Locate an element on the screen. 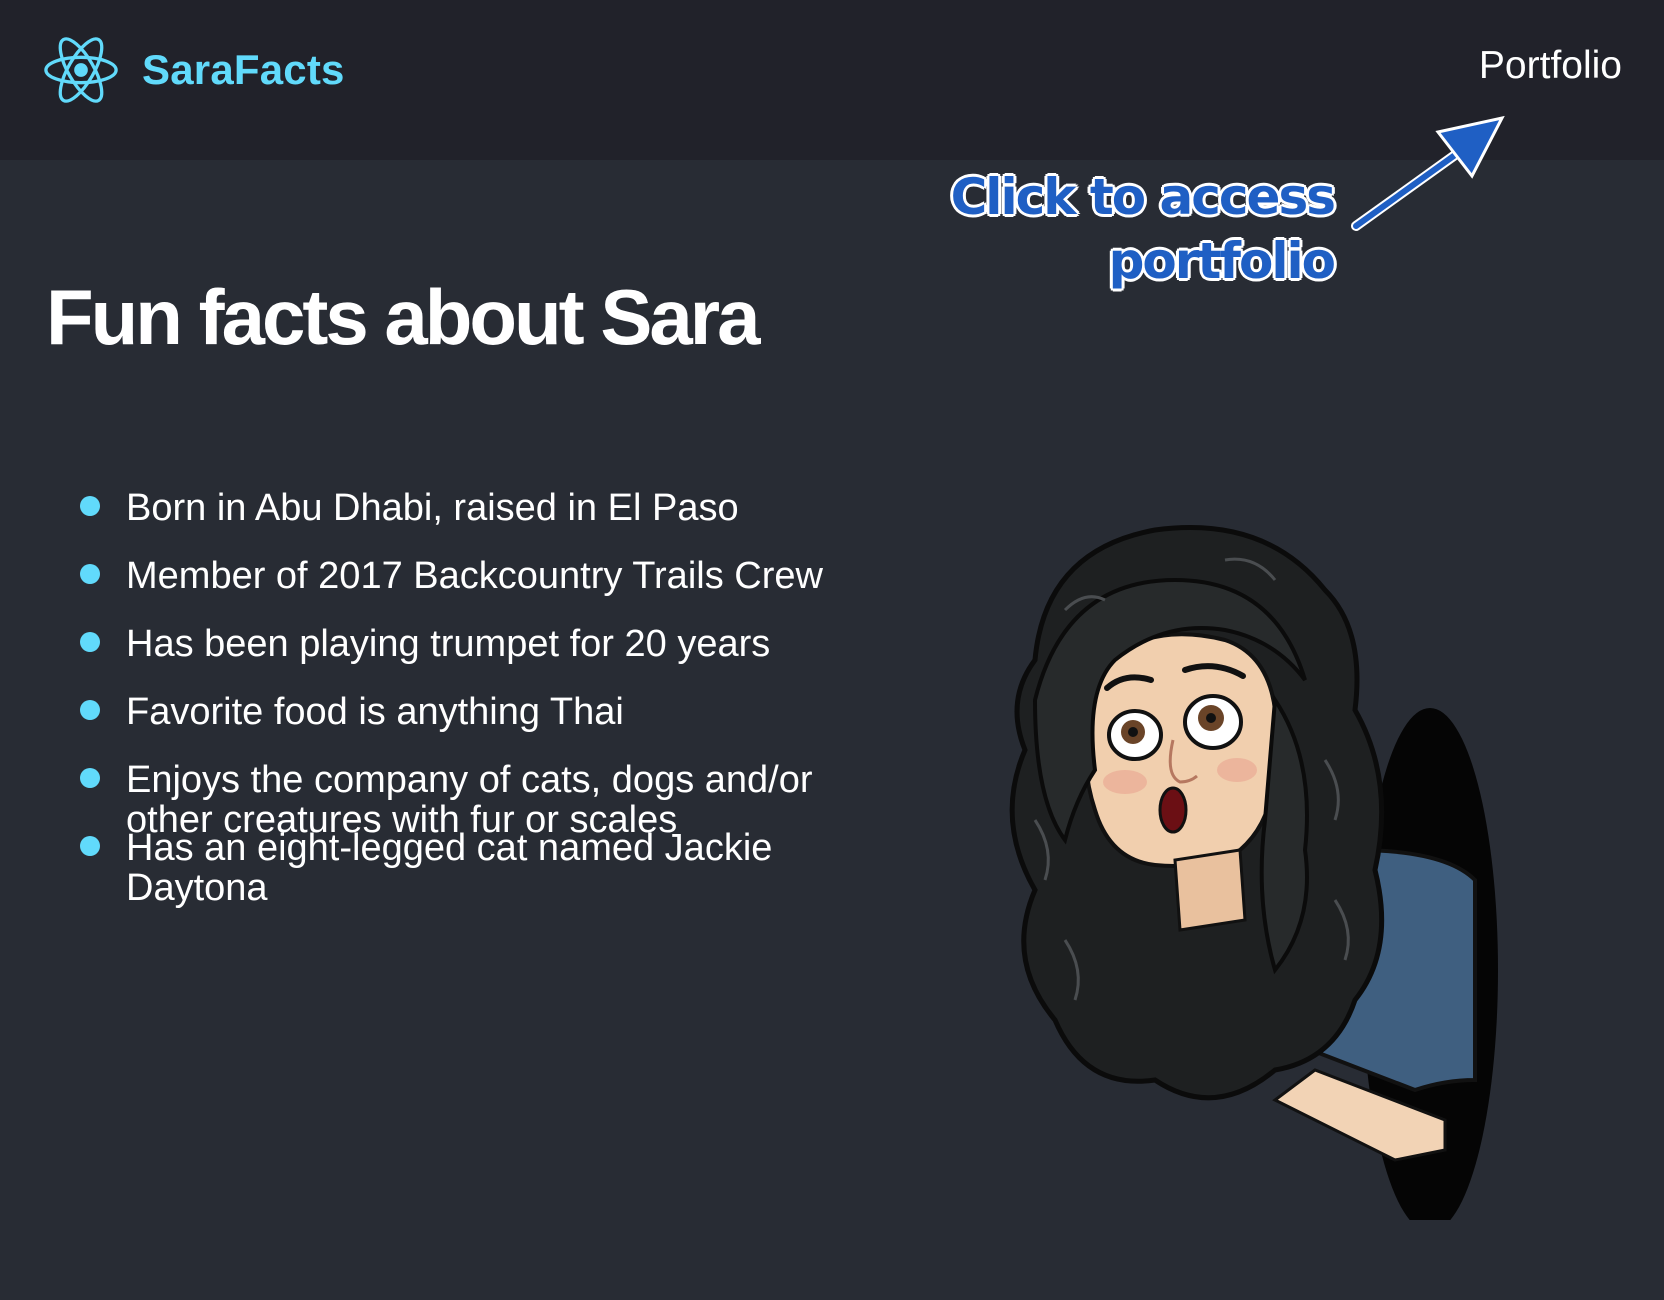 Image resolution: width=1664 pixels, height=1300 pixels. list-item: Born in Abu Dhabi, raised in El Paso is located at coordinates (409, 508).